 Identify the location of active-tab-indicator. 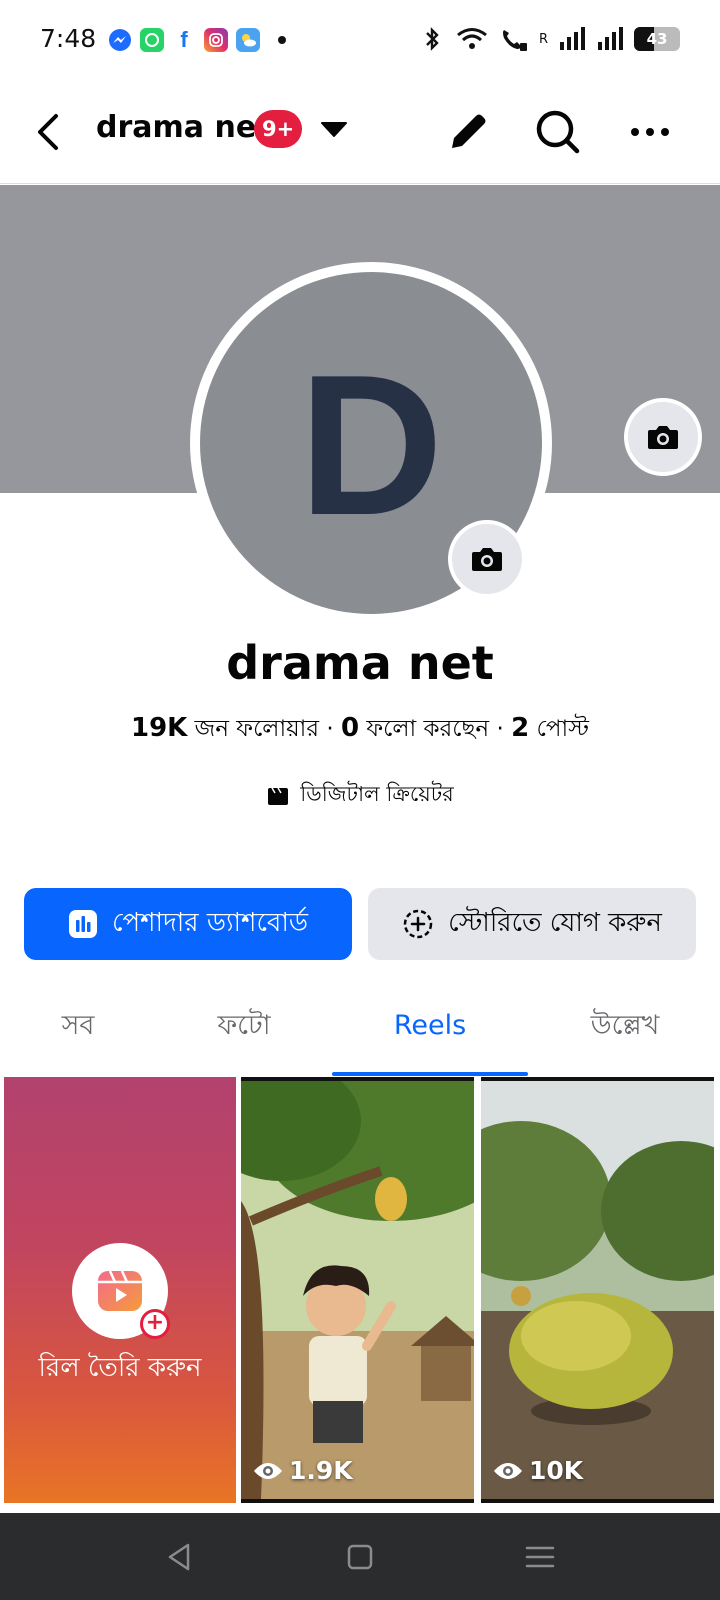
(430, 1074).